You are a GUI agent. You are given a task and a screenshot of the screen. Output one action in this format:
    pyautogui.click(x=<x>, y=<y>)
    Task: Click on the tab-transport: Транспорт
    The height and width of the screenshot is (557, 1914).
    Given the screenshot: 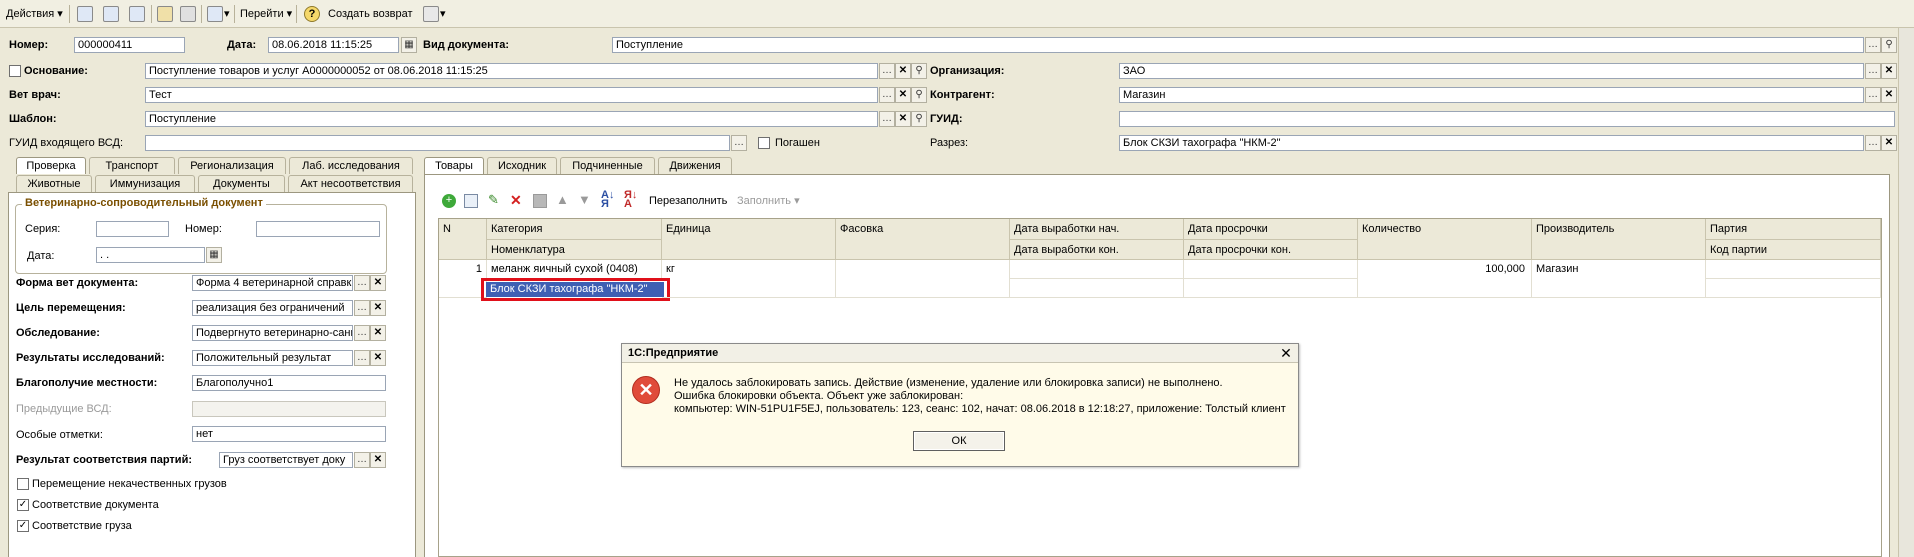 What is the action you would take?
    pyautogui.click(x=132, y=165)
    